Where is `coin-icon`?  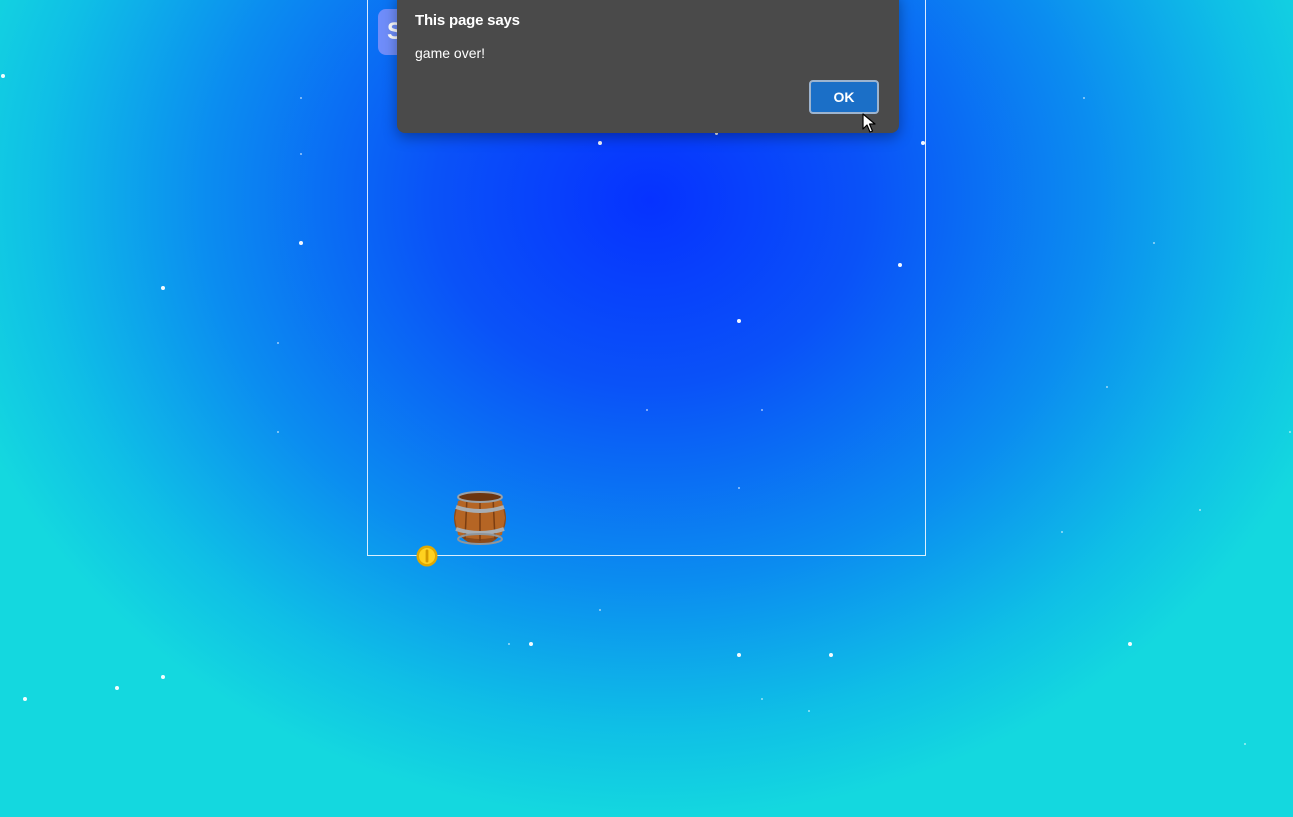 coin-icon is located at coordinates (427, 556).